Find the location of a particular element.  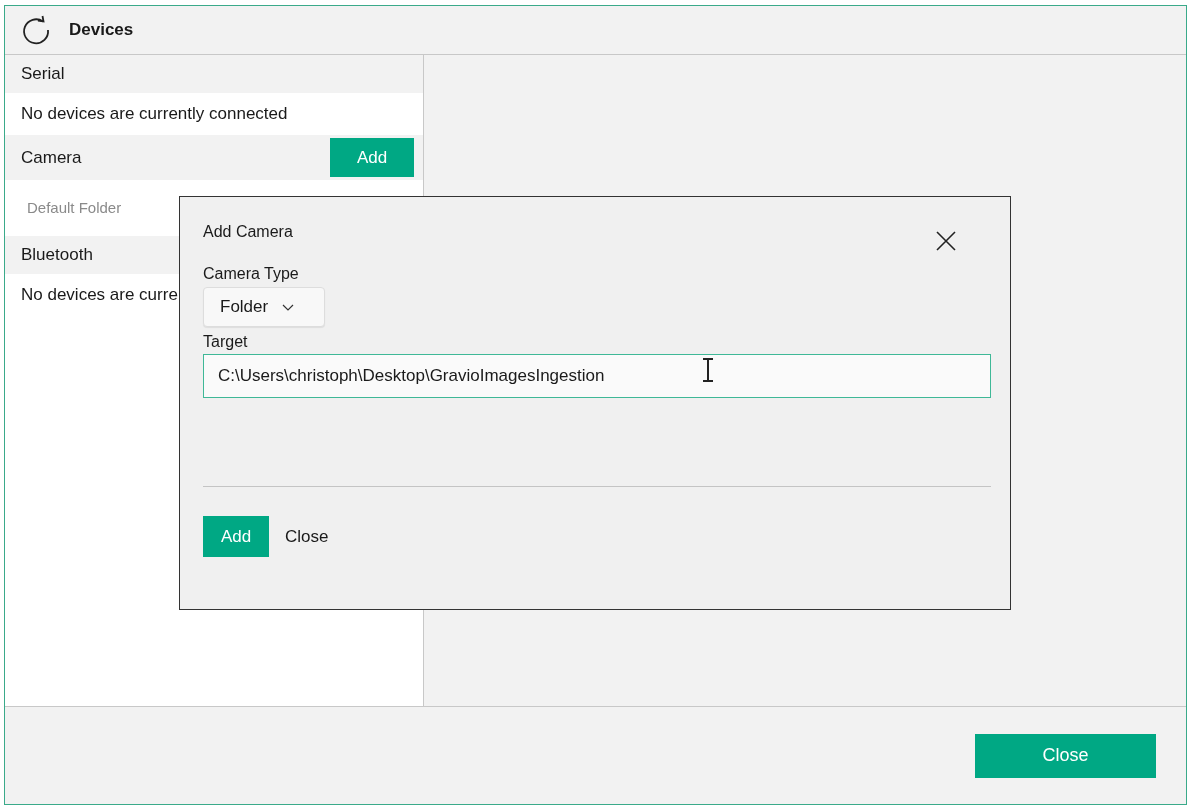

window-title: Devices is located at coordinates (101, 30).